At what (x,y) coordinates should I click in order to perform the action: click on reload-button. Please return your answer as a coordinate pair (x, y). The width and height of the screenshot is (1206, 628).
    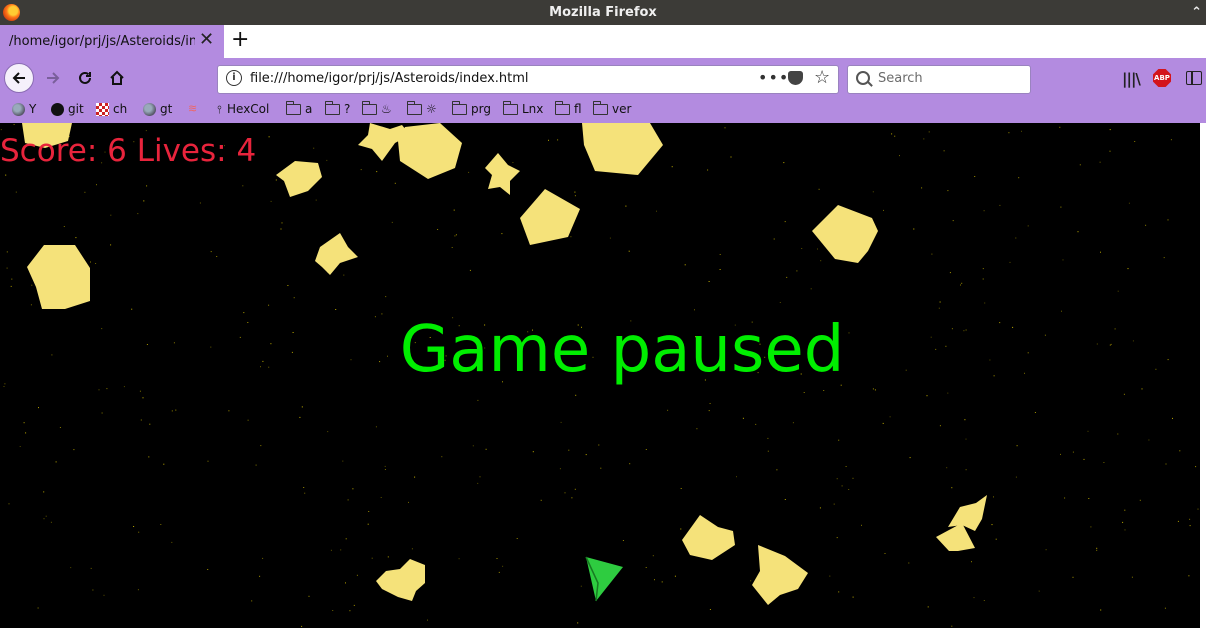
    Looking at the image, I should click on (85, 78).